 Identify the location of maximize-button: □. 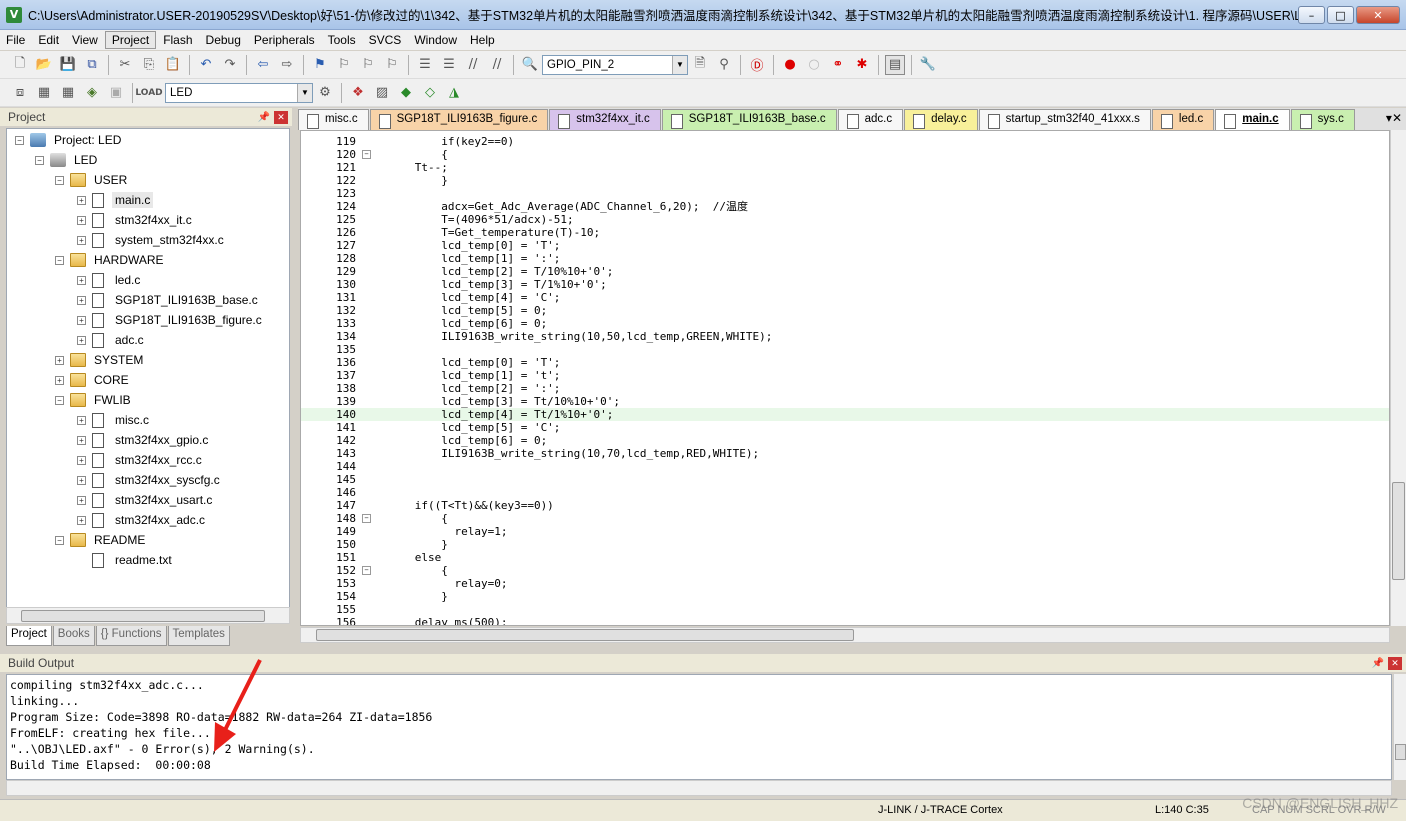
(1340, 15).